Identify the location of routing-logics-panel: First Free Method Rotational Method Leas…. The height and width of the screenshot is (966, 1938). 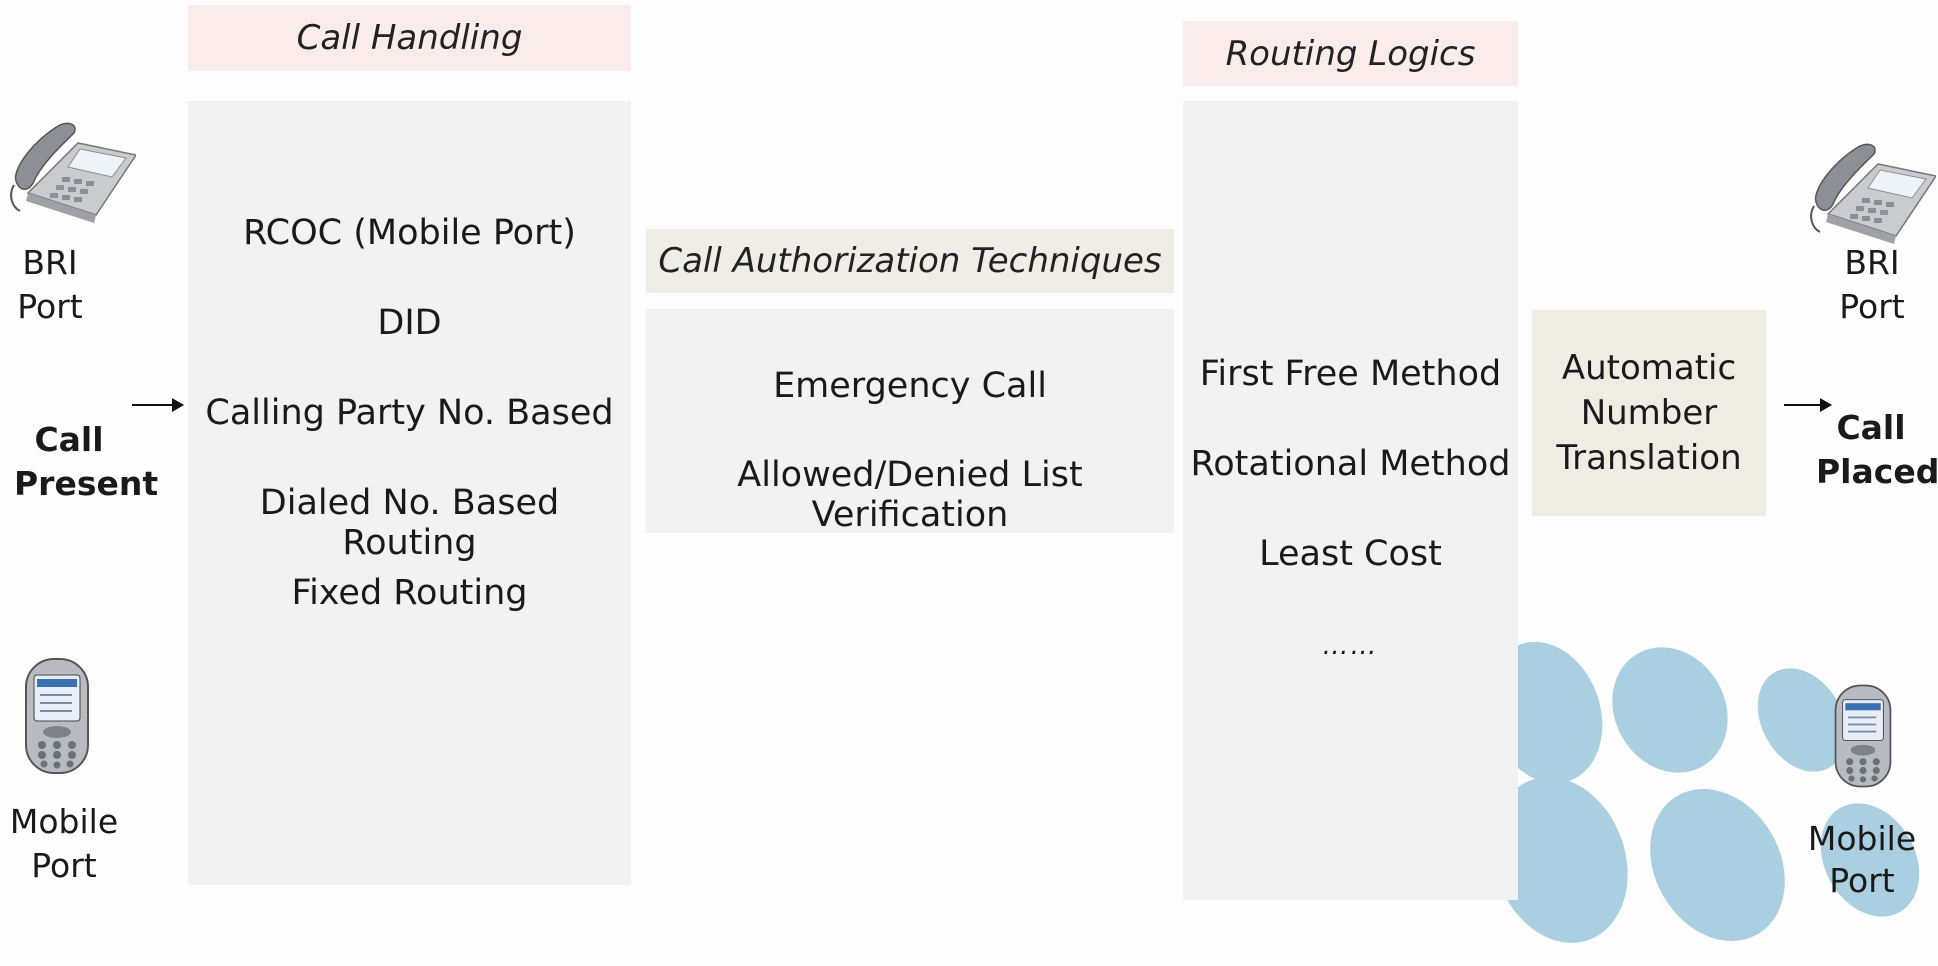
(1350, 500).